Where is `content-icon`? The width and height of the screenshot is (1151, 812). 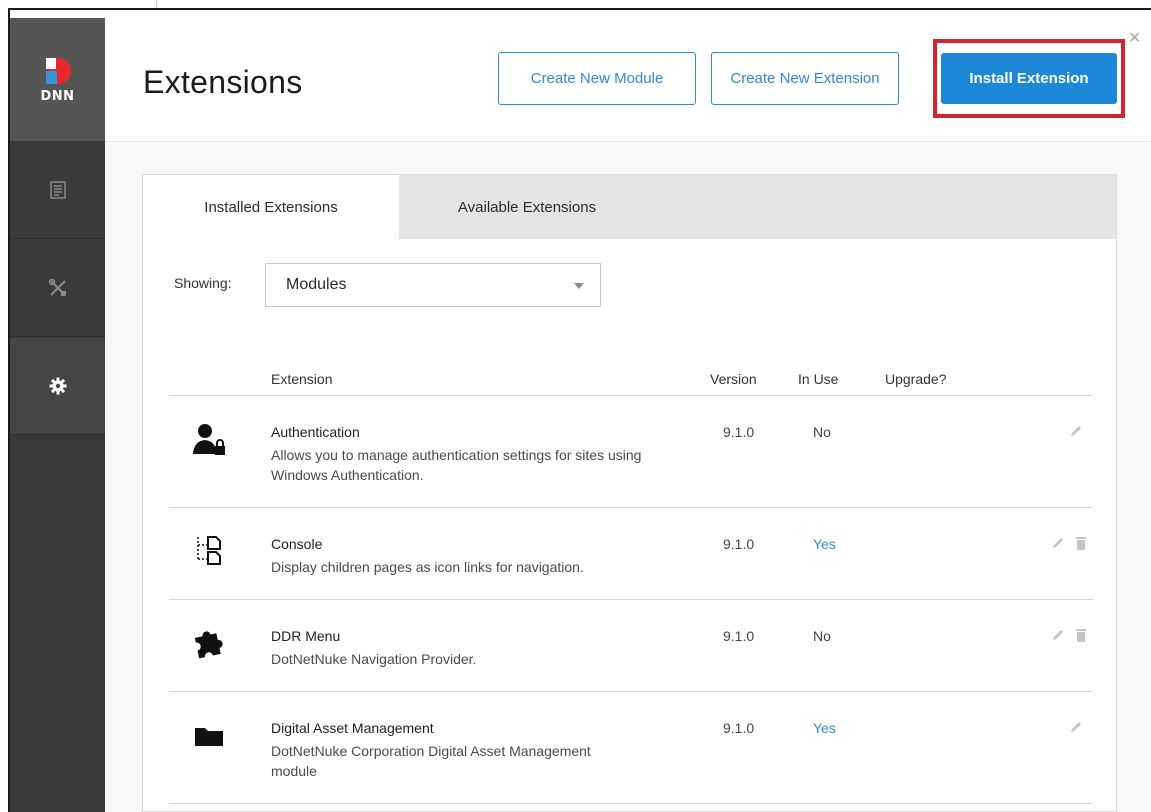
content-icon is located at coordinates (57, 190).